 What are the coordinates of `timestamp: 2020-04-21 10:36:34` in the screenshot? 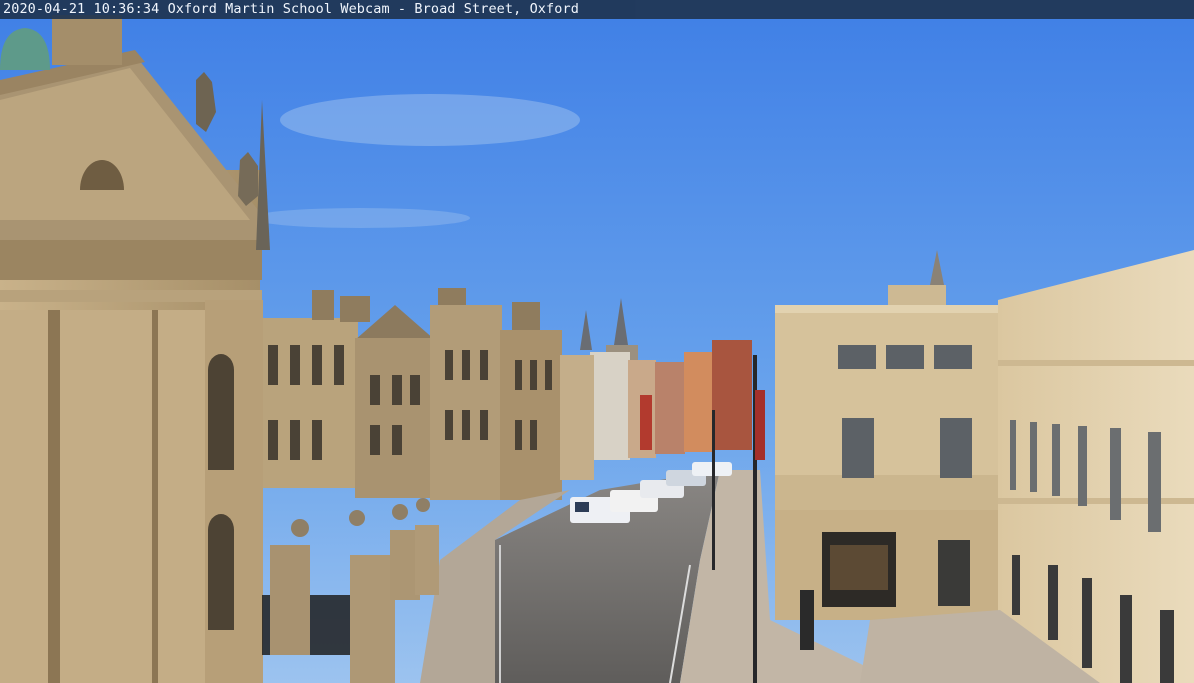 It's located at (81, 9).